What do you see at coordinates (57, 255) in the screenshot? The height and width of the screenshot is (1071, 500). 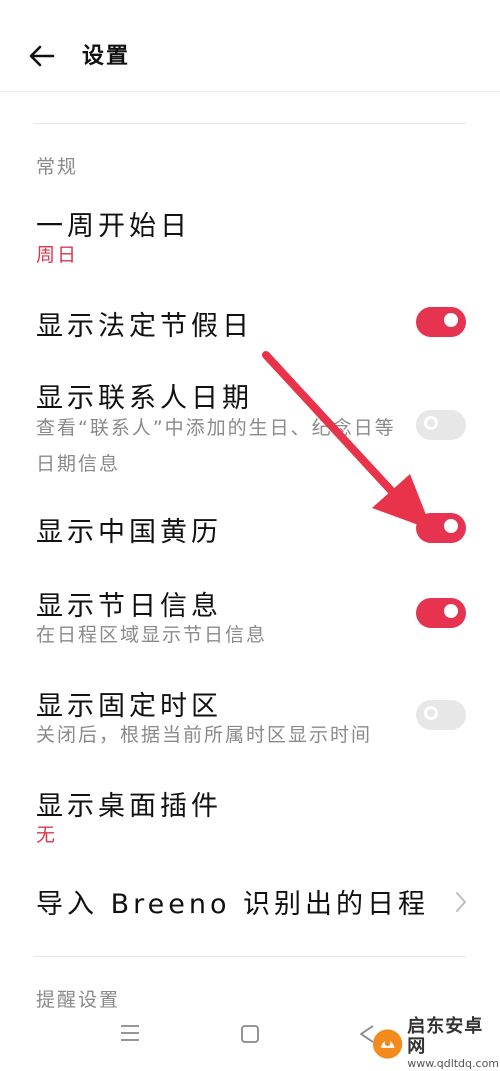 I see `row-value: 周日` at bounding box center [57, 255].